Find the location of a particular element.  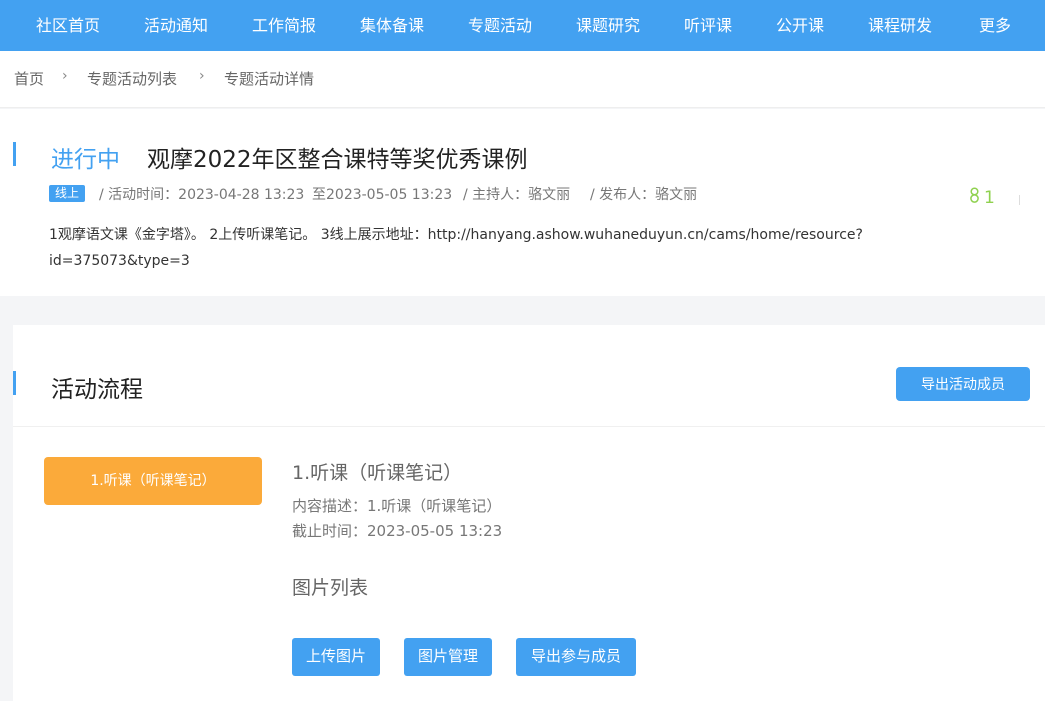

activity-title: 观摩2022年区整合课特等奖优秀课例 is located at coordinates (337, 160).